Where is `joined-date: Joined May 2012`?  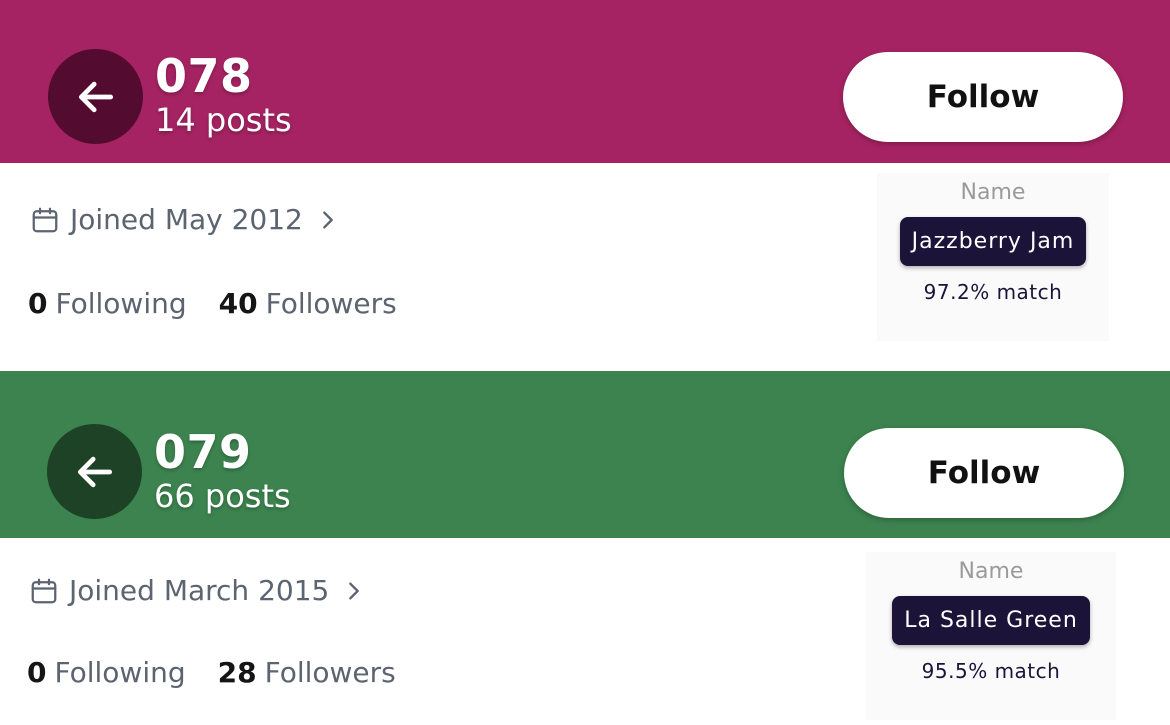
joined-date: Joined May 2012 is located at coordinates (184, 219).